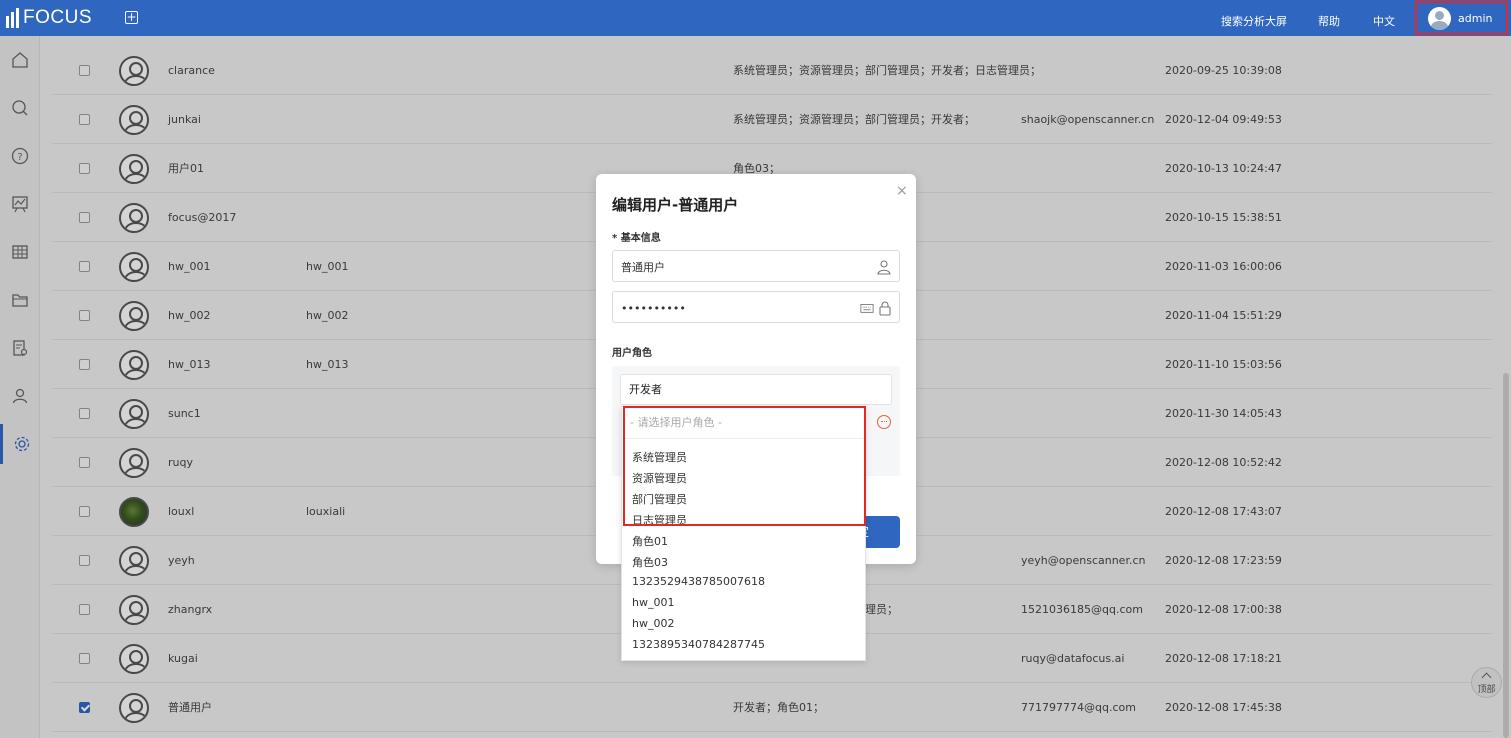  I want to click on role-option: 1323529438785007618, so click(698, 581).